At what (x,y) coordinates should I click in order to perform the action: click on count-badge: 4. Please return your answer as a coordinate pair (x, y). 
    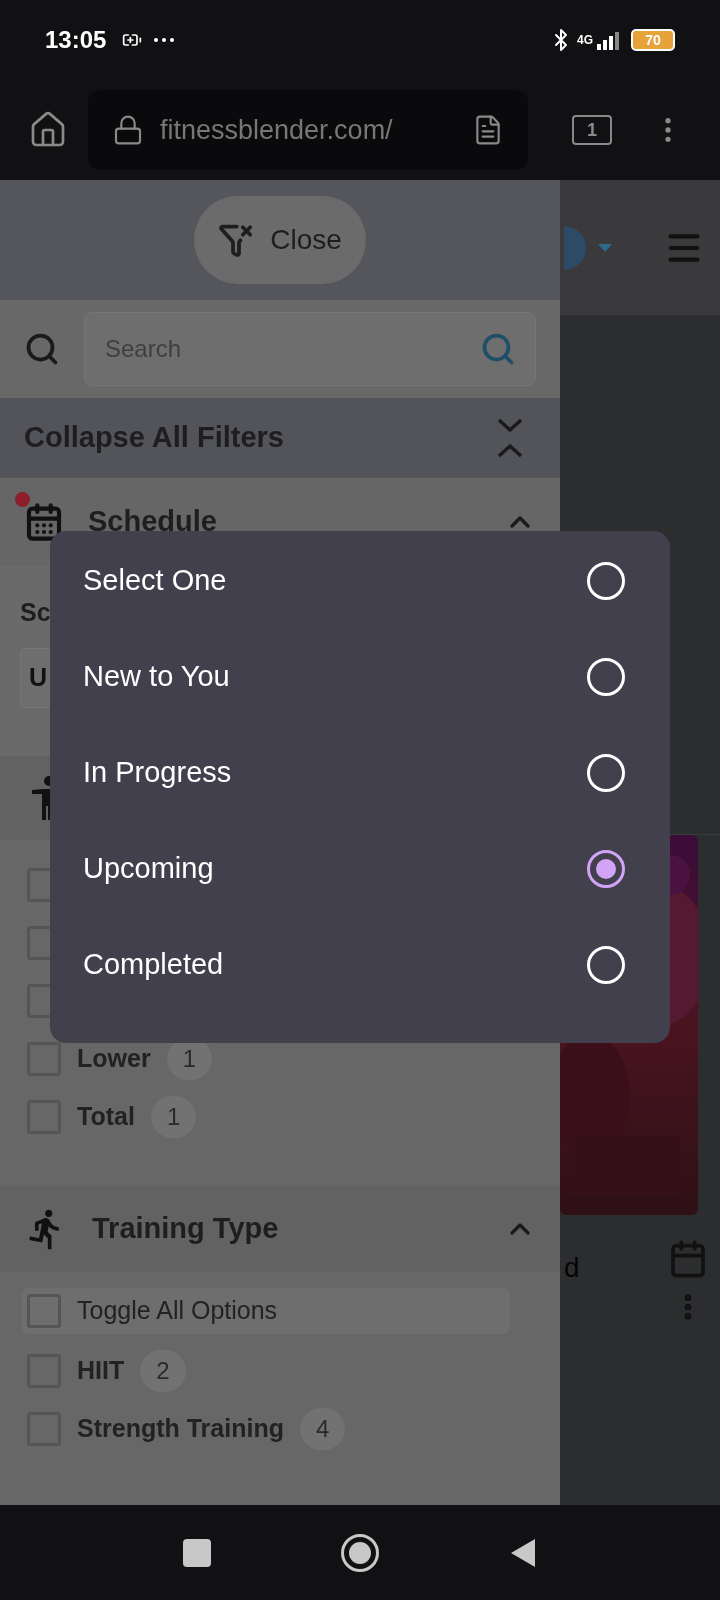
    Looking at the image, I should click on (322, 1429).